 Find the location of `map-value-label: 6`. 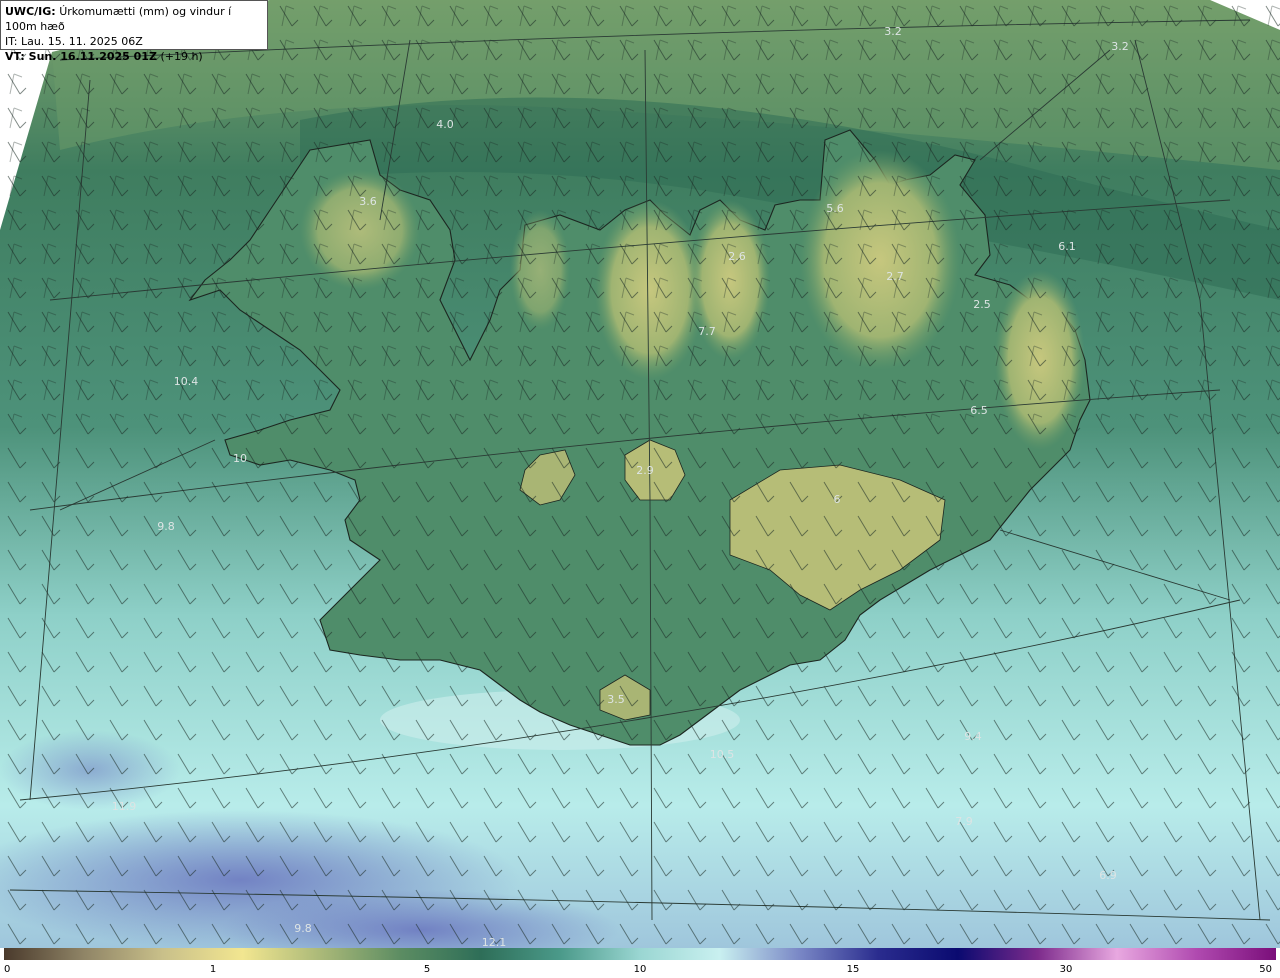

map-value-label: 6 is located at coordinates (837, 499).